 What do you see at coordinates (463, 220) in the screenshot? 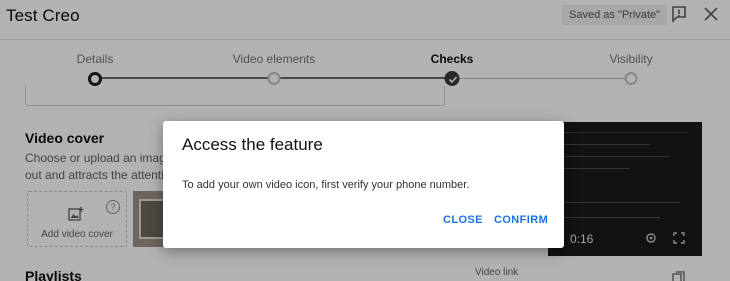
I see `close-button: CLOSE` at bounding box center [463, 220].